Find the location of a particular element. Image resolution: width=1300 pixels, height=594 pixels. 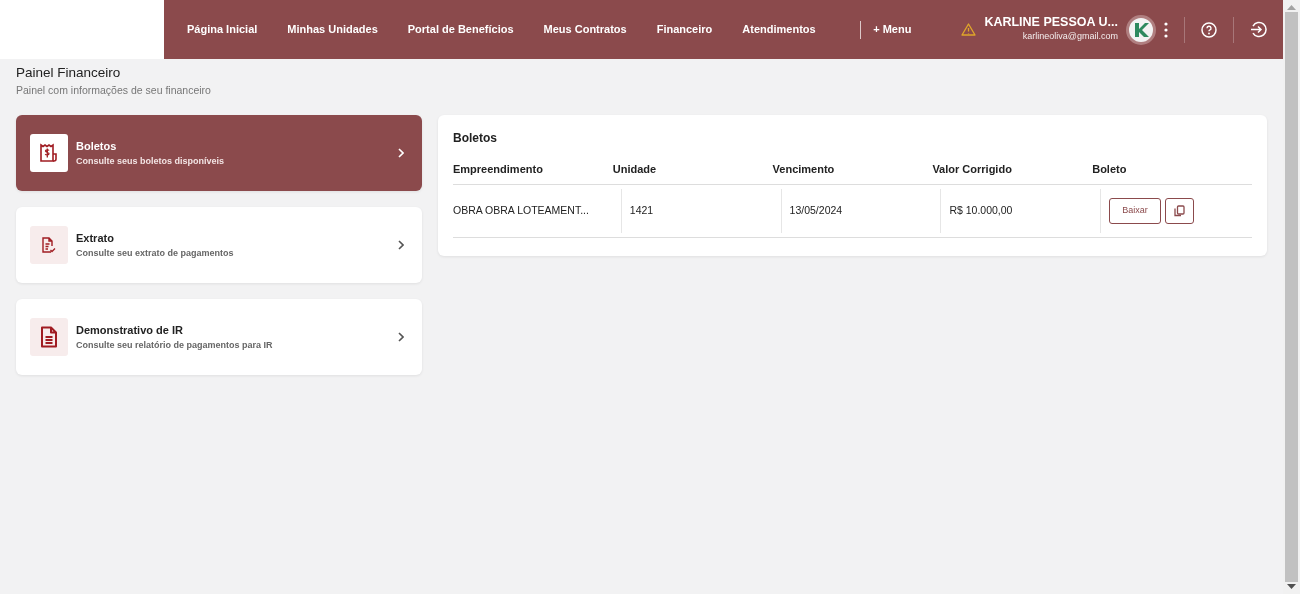

column-header: Vencimento is located at coordinates (852, 169).